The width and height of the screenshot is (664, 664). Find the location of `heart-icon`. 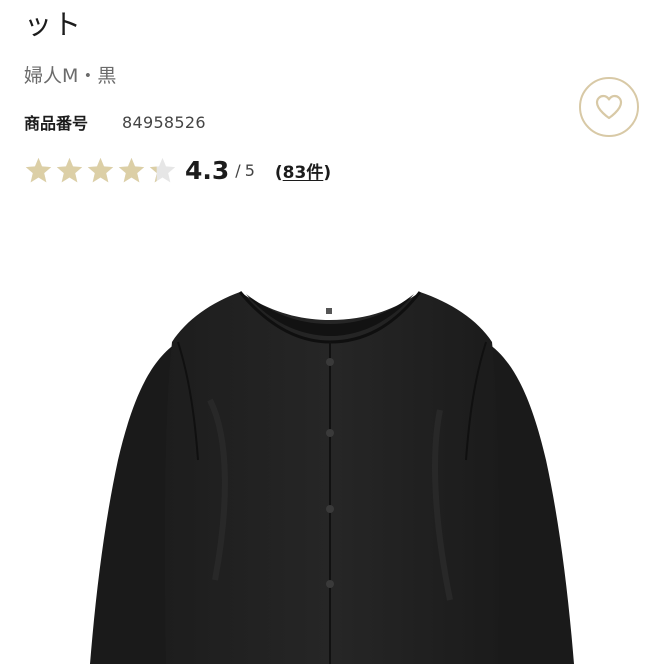

heart-icon is located at coordinates (609, 107).